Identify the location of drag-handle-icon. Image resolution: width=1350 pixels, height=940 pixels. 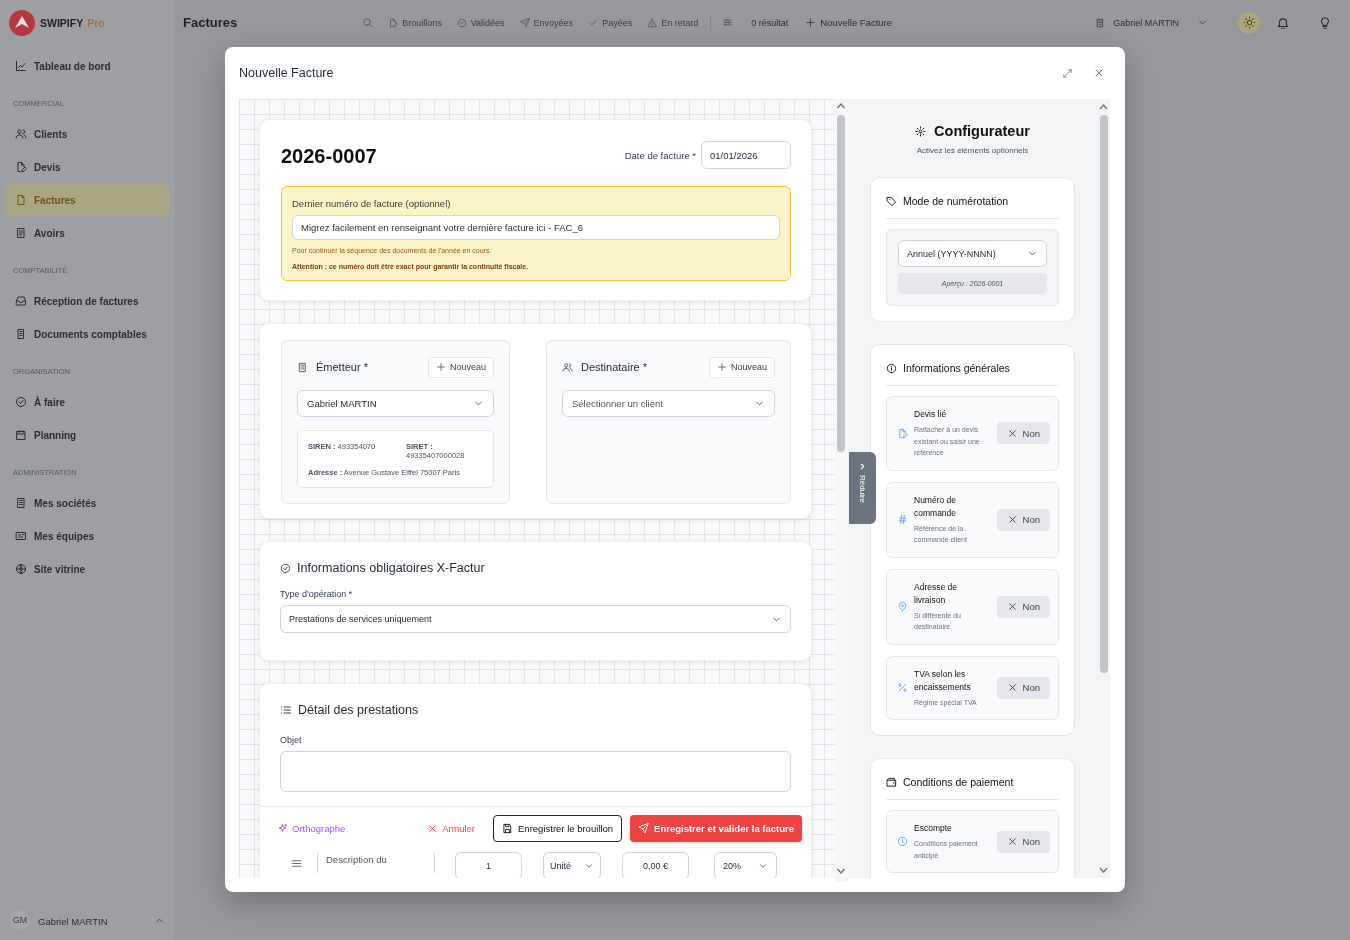
(296, 863).